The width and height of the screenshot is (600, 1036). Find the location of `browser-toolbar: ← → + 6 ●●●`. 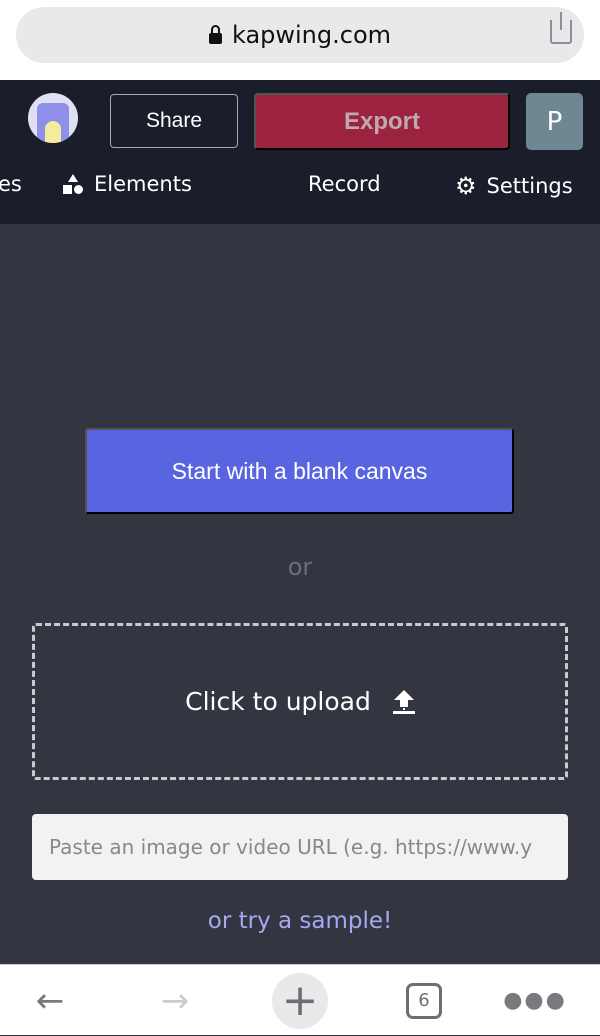

browser-toolbar: ← → + 6 ●●● is located at coordinates (300, 999).